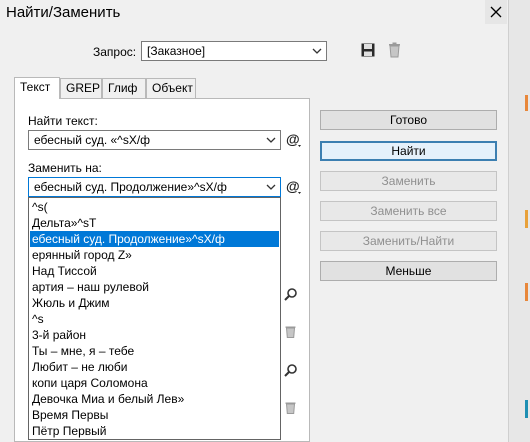  I want to click on find-input: ебесный суд. «^sX/ф, so click(154, 140).